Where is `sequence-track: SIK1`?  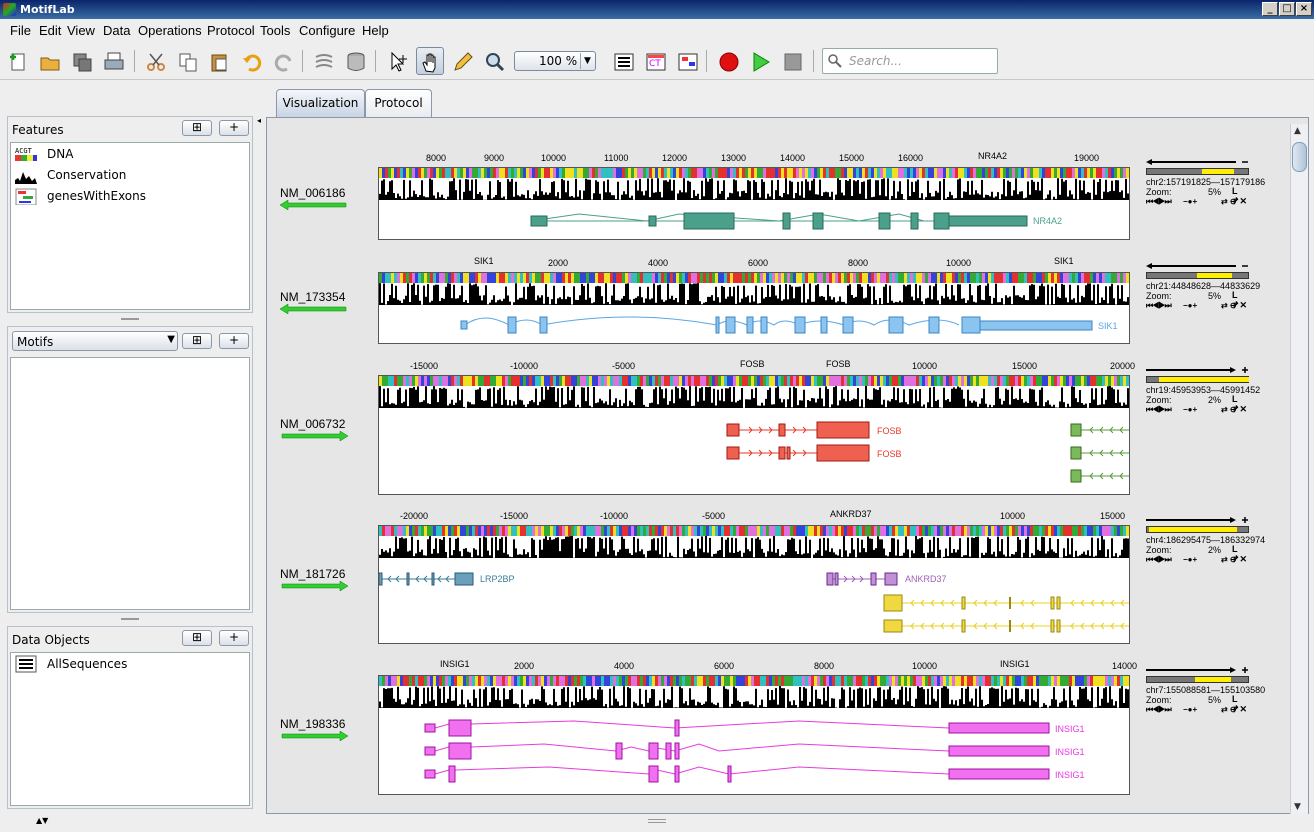
sequence-track: SIK1 is located at coordinates (754, 308).